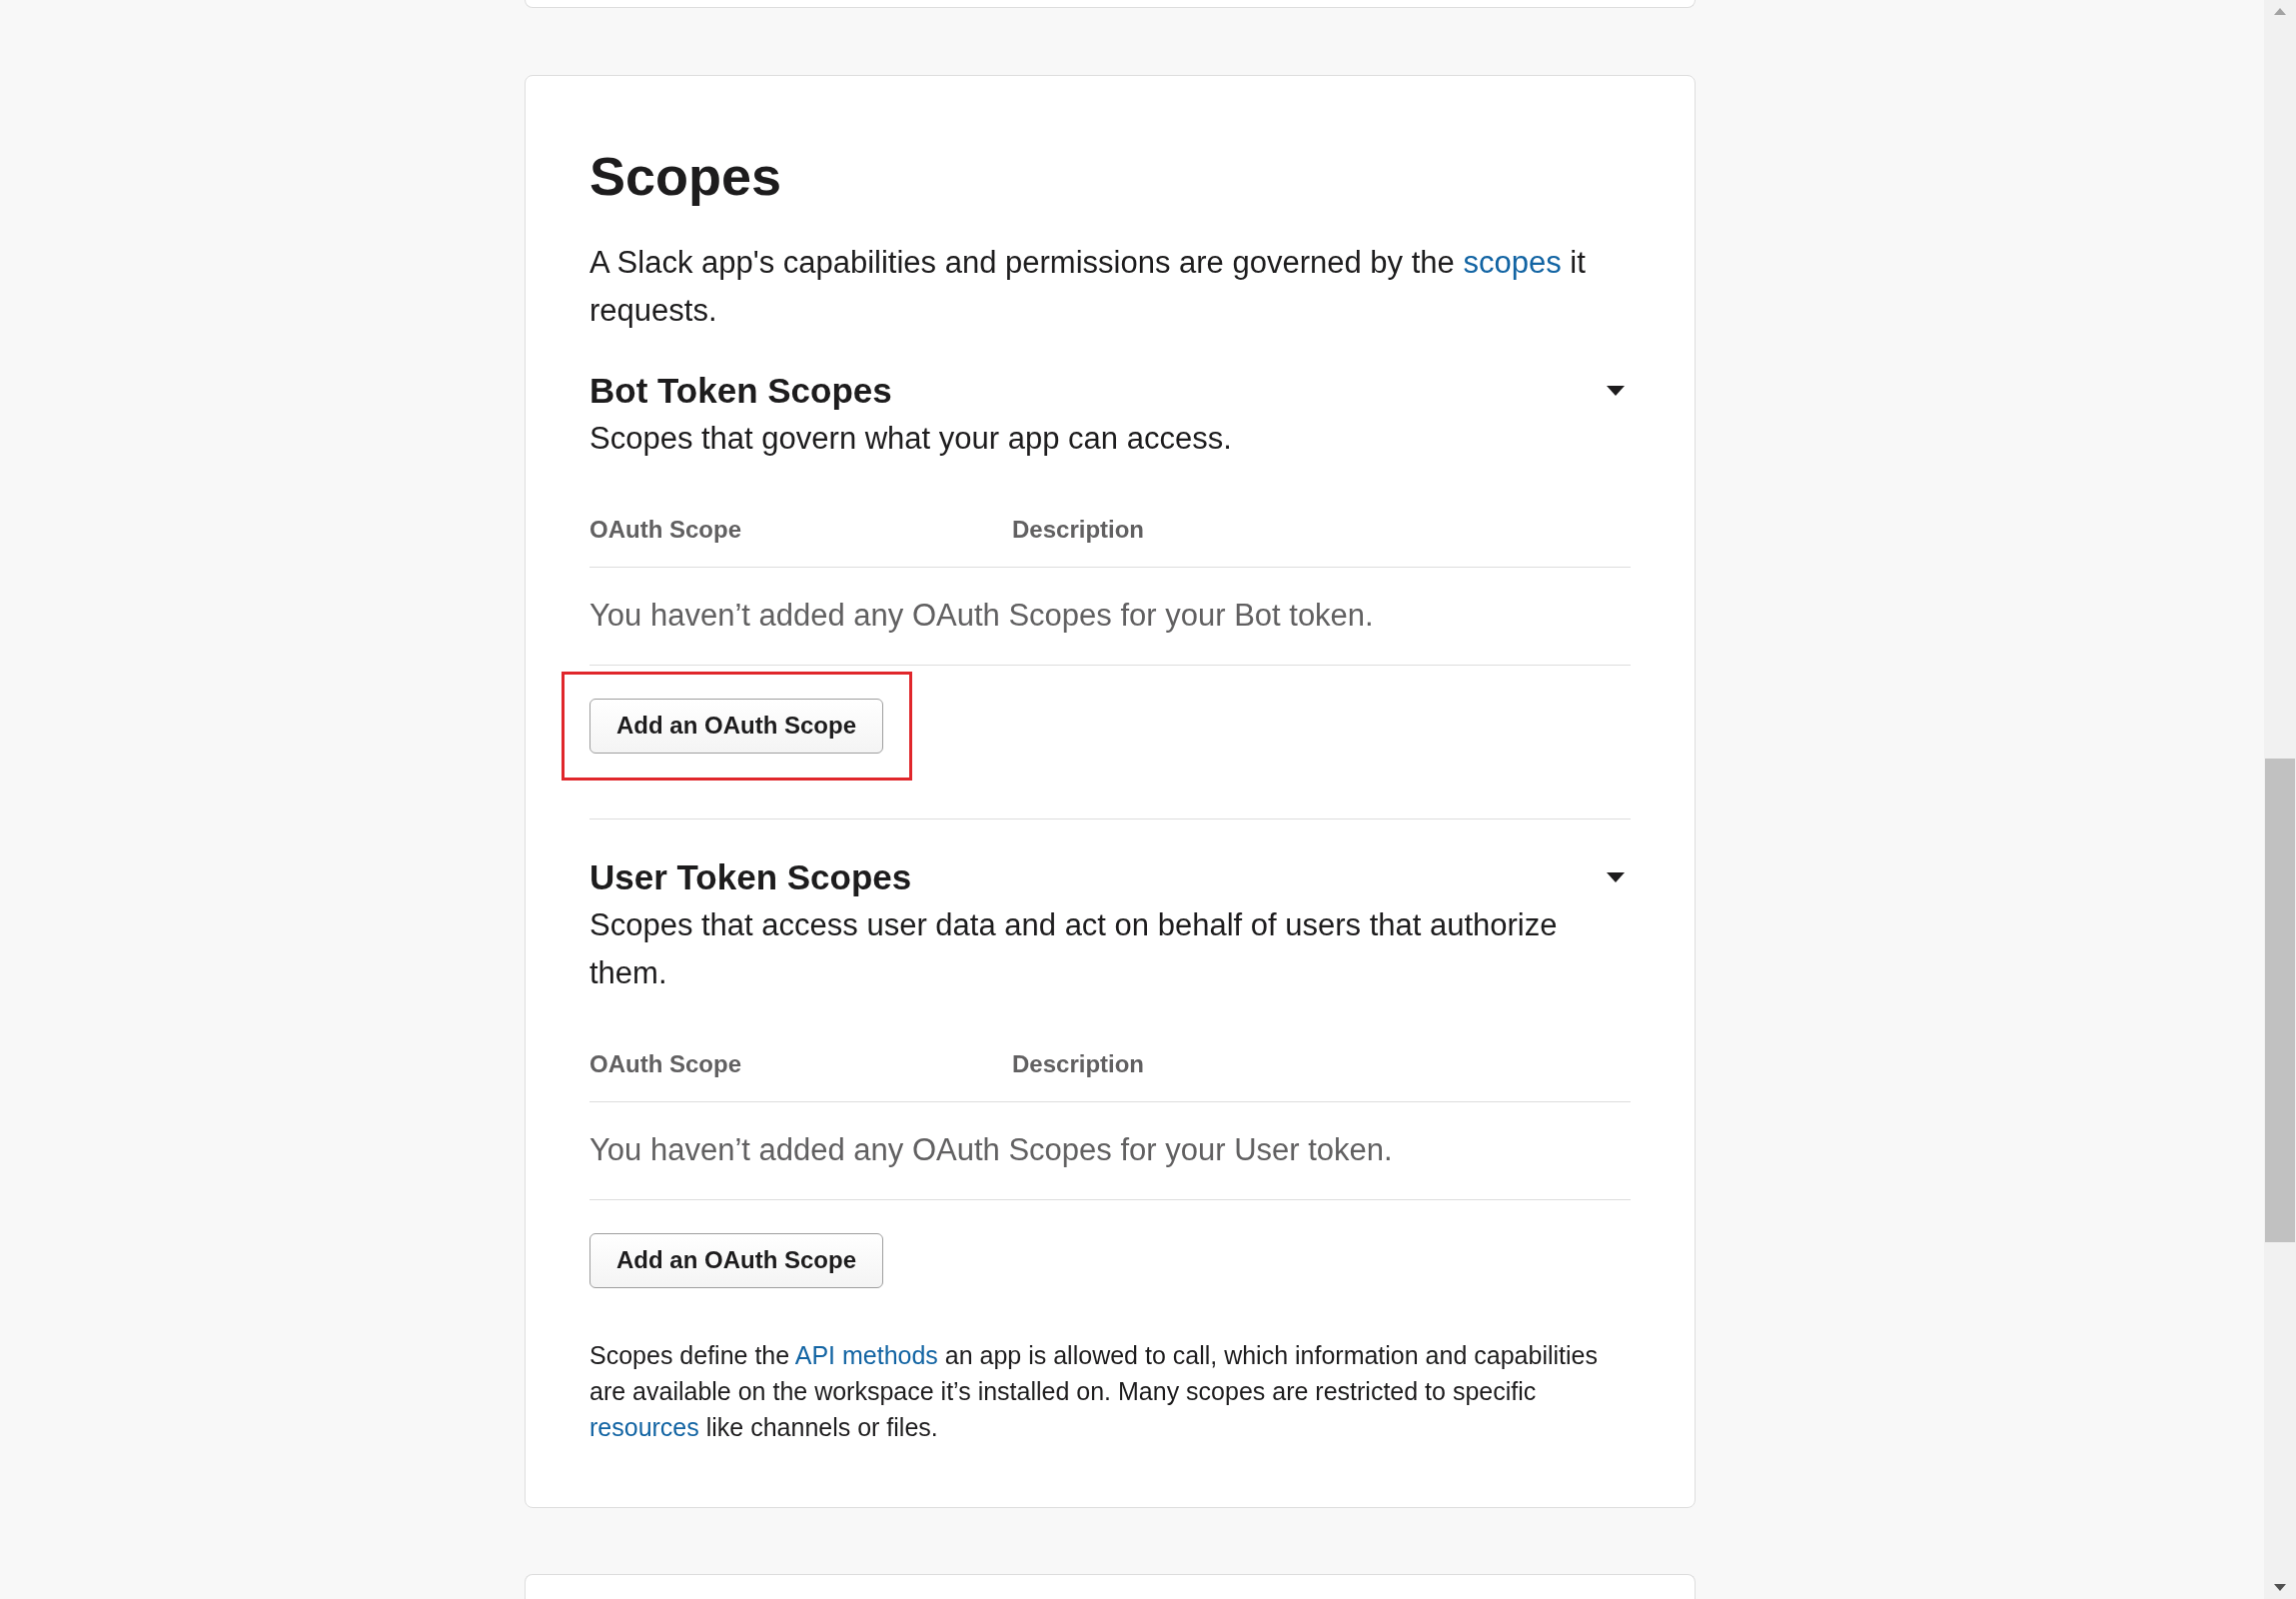  Describe the element at coordinates (2280, 1000) in the screenshot. I see `scrollbar-thumb` at that location.